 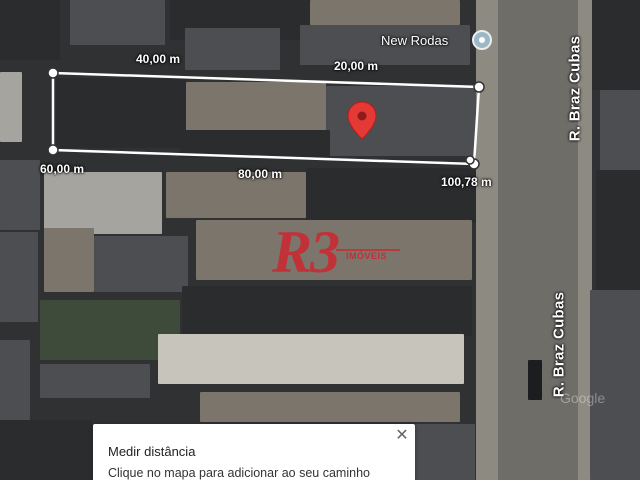 I want to click on distance-label: 20,00 m, so click(x=356, y=66).